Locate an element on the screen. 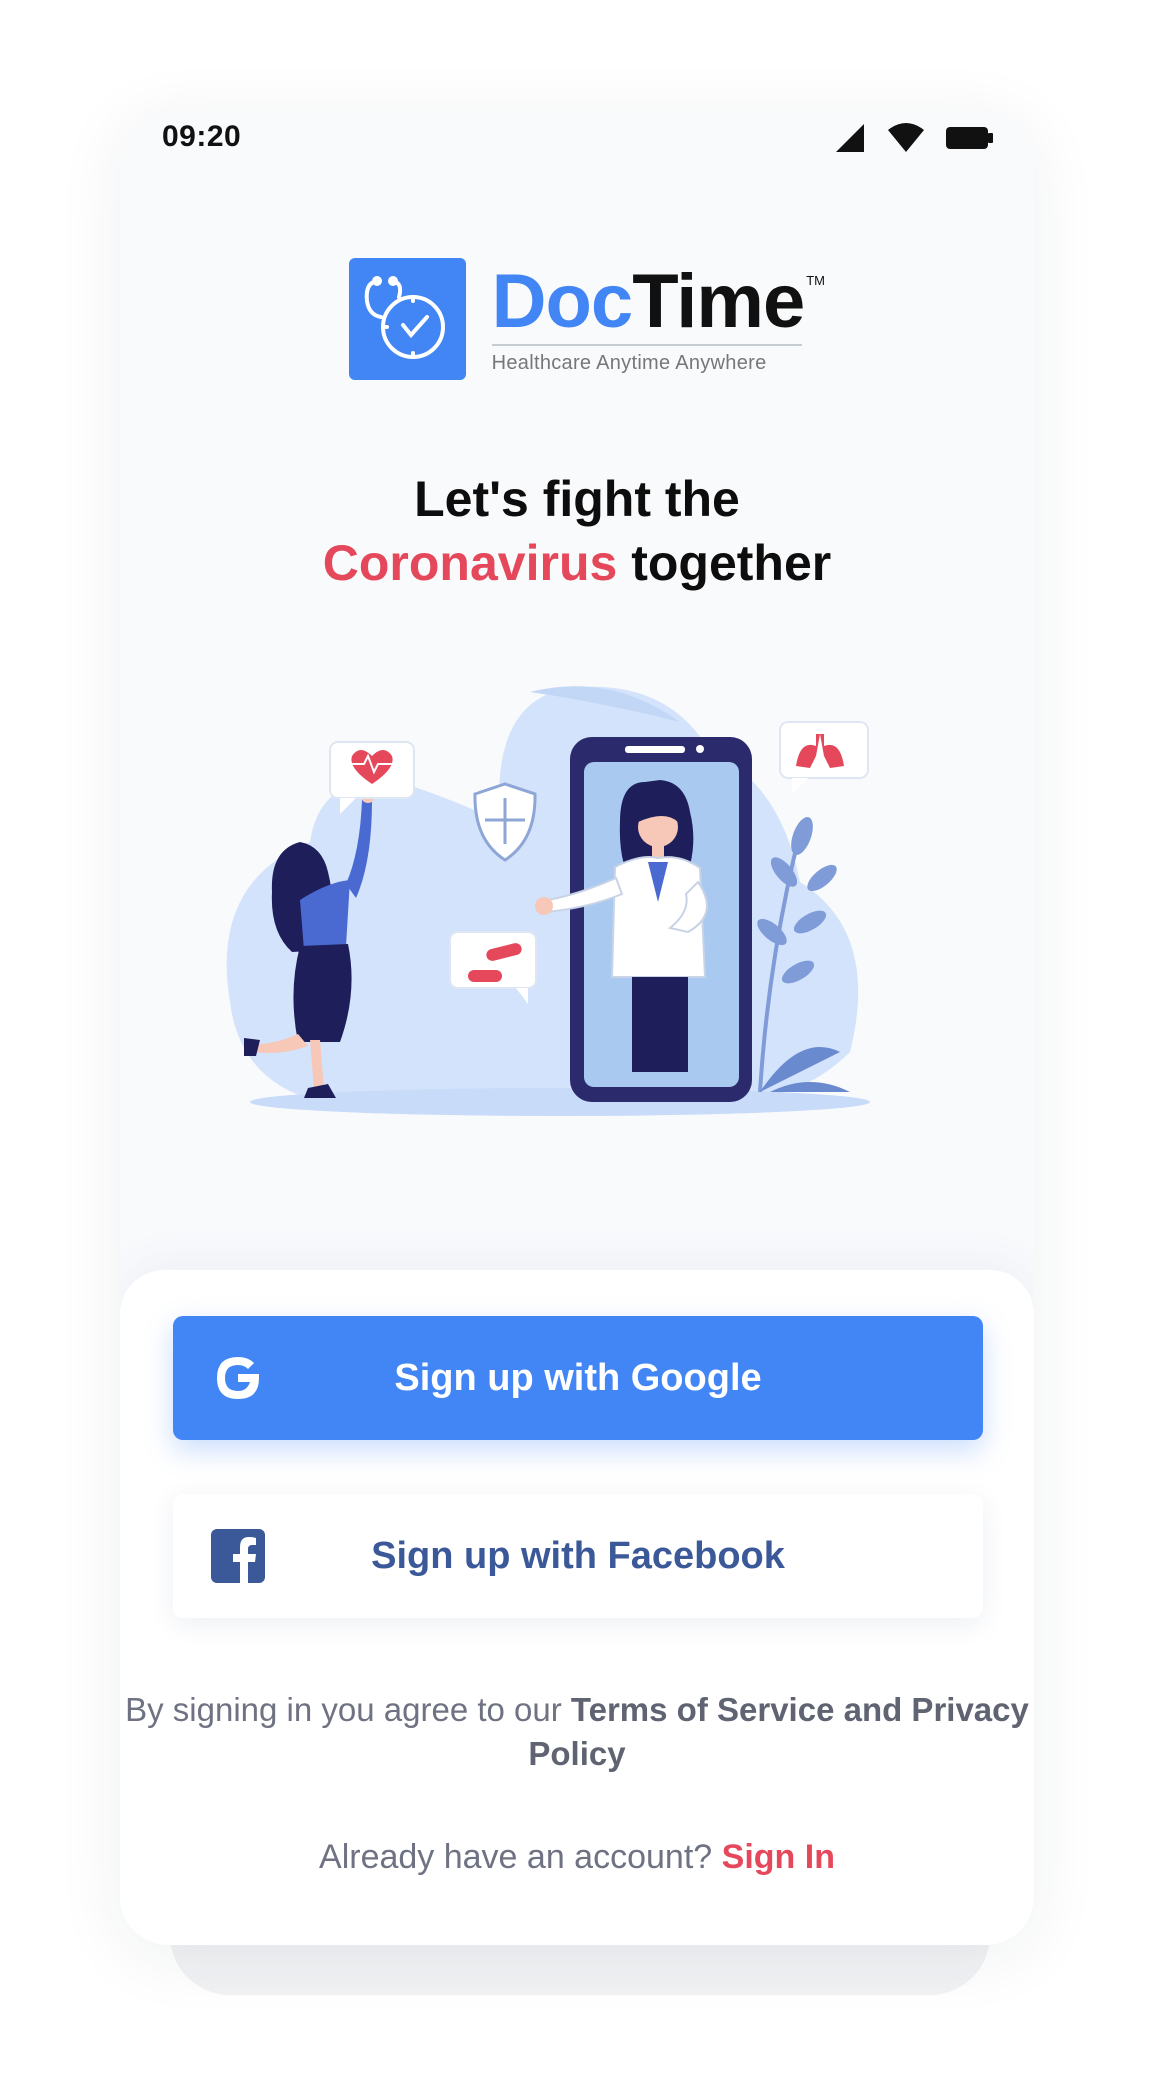 The image size is (1172, 2092). signin-prompt: Already have an account? Sign In is located at coordinates (577, 1857).